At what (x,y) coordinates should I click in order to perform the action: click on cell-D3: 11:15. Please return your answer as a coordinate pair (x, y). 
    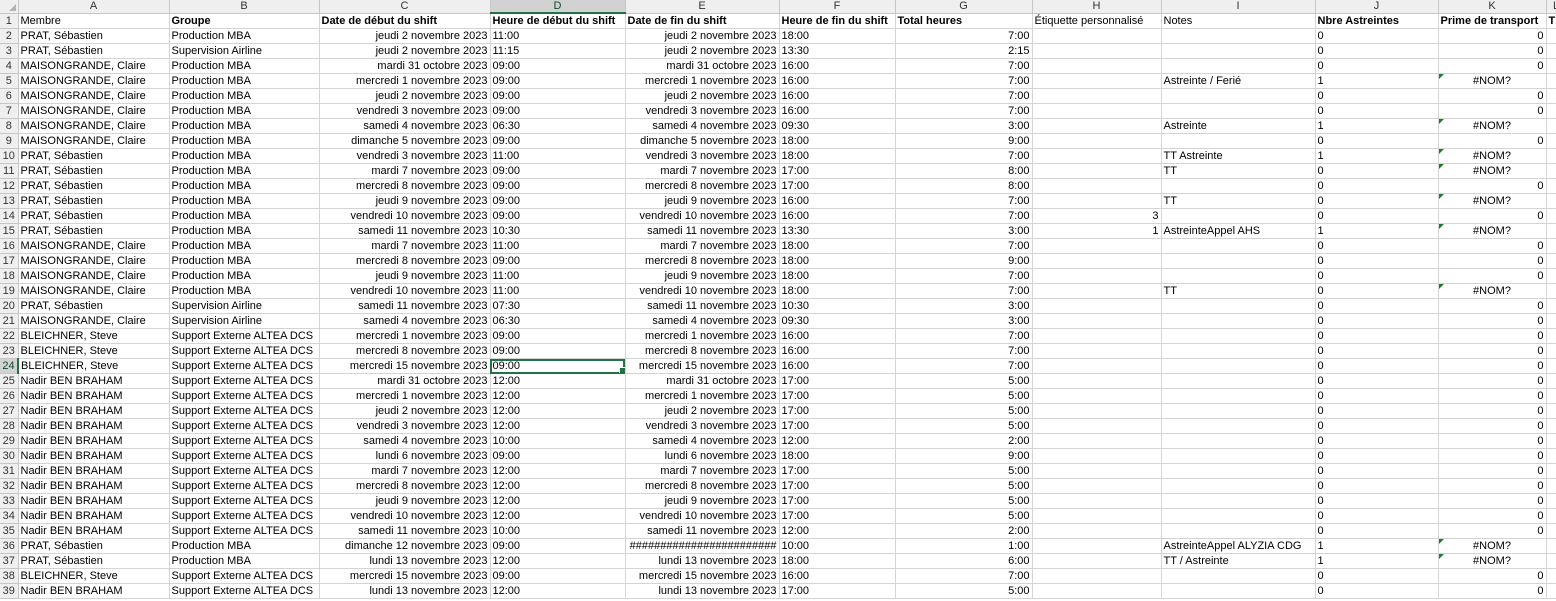
    Looking at the image, I should click on (558, 51).